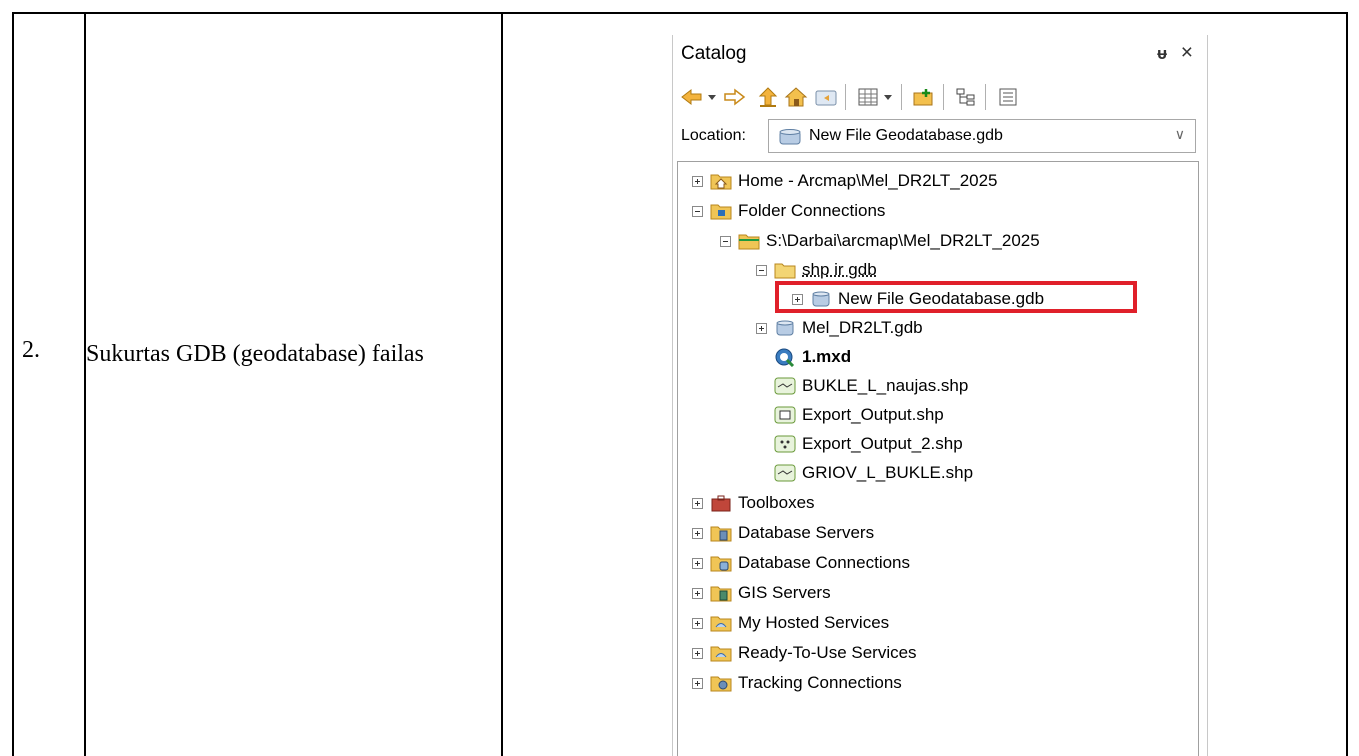 The height and width of the screenshot is (756, 1359). I want to click on tree-item-ready-to-use-services: Ready-To-Use Services, so click(804, 653).